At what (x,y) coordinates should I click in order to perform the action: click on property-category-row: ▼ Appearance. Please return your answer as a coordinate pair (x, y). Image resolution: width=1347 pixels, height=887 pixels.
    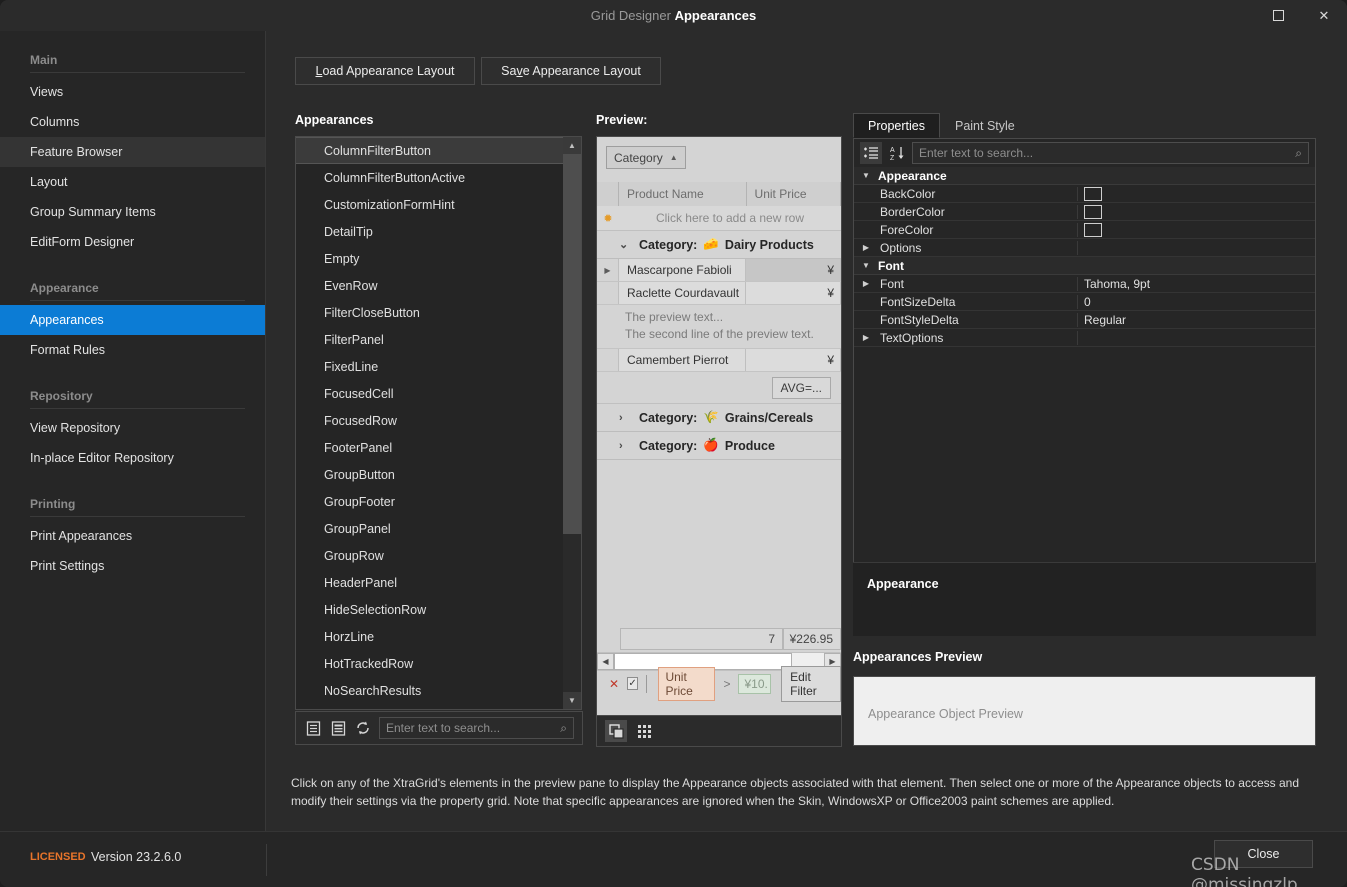
    Looking at the image, I should click on (1084, 176).